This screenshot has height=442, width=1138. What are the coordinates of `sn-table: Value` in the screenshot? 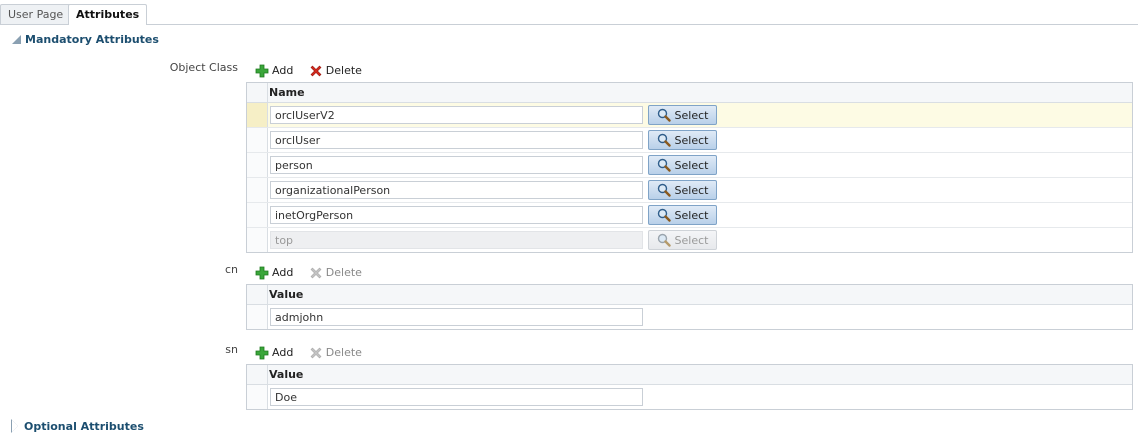 It's located at (689, 387).